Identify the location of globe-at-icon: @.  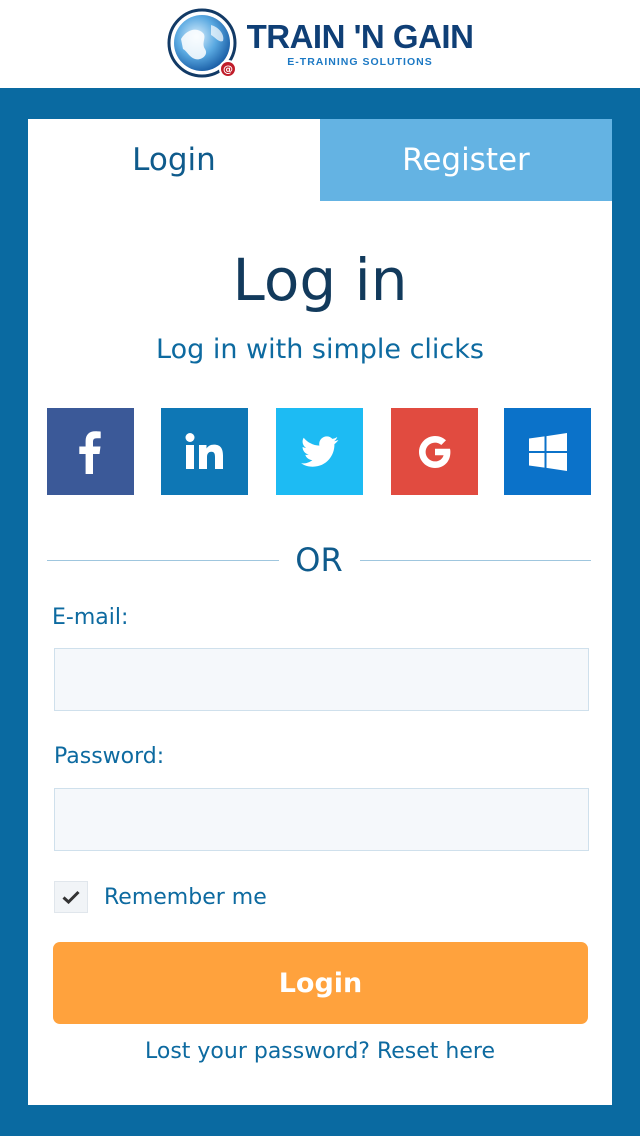
(202, 43).